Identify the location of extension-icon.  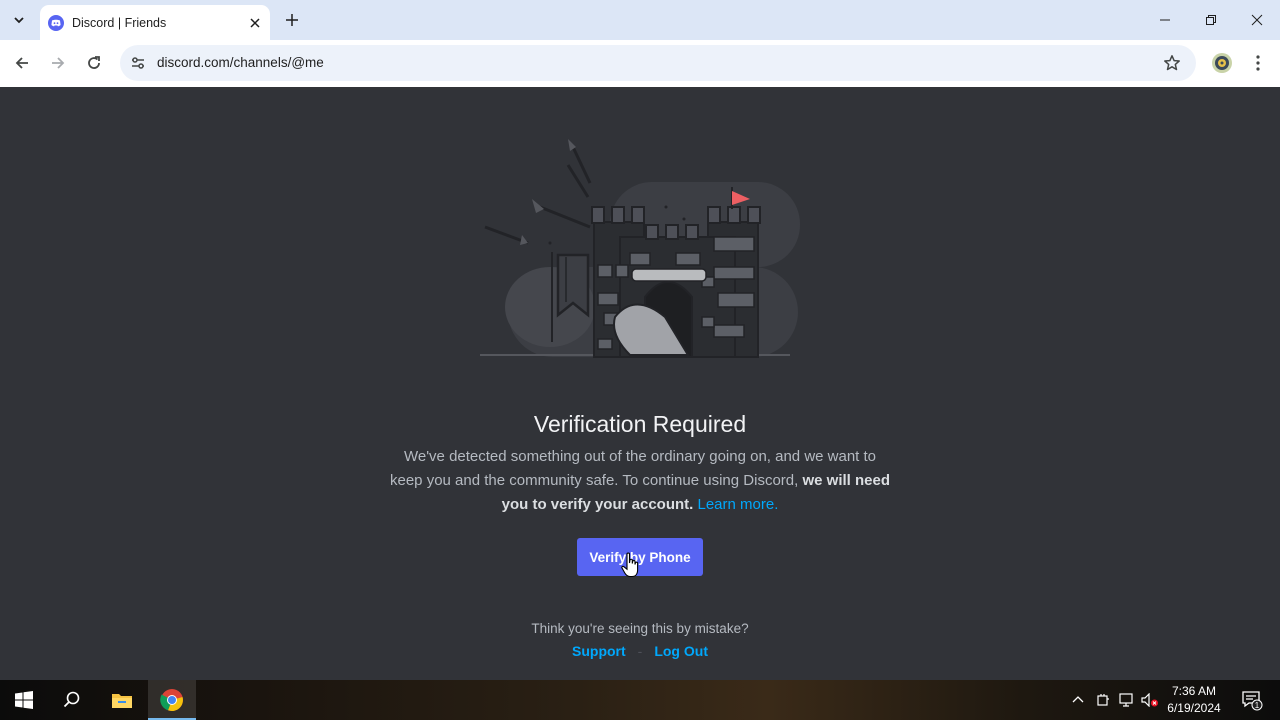
(1222, 63).